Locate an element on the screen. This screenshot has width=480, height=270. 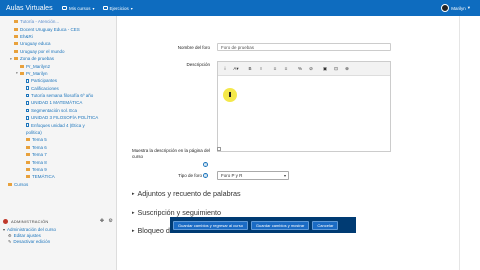
save-return-button: Guardar cambios y regresar al curso is located at coordinates (210, 225).